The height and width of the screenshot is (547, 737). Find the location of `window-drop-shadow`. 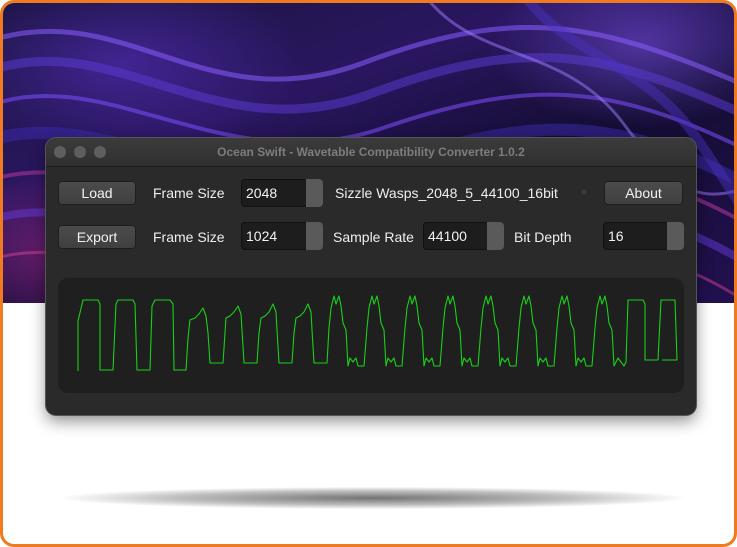

window-drop-shadow is located at coordinates (373, 498).